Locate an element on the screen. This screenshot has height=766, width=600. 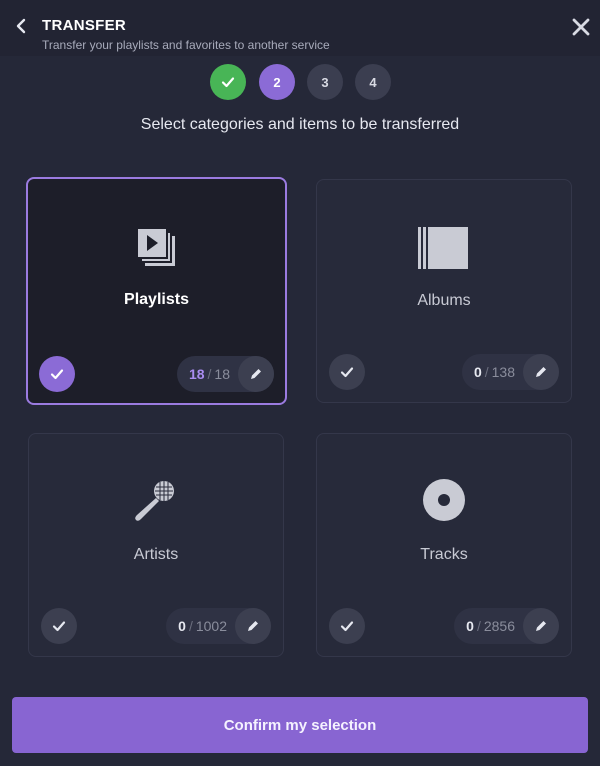
category-card-playlists: Playlists 18/18 is located at coordinates (156, 291).